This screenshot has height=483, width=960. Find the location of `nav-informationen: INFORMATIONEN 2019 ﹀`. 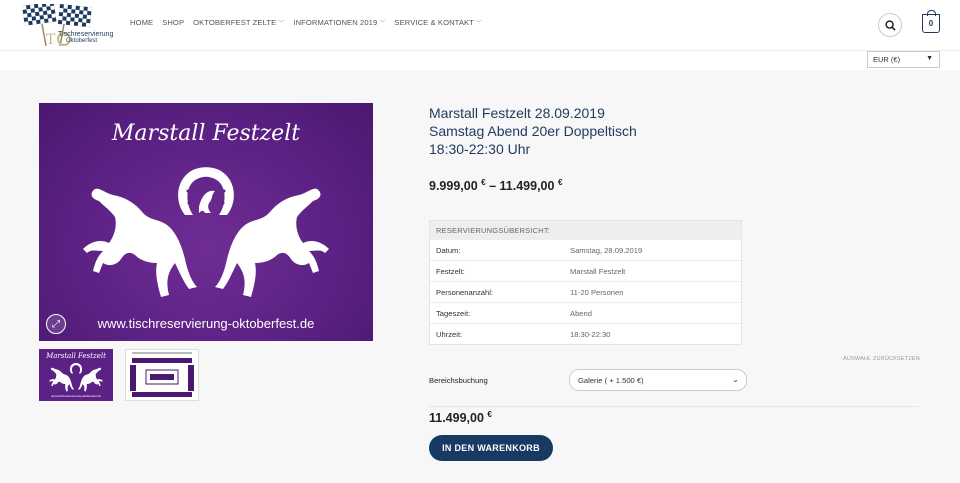

nav-informationen: INFORMATIONEN 2019 ﹀ is located at coordinates (339, 22).